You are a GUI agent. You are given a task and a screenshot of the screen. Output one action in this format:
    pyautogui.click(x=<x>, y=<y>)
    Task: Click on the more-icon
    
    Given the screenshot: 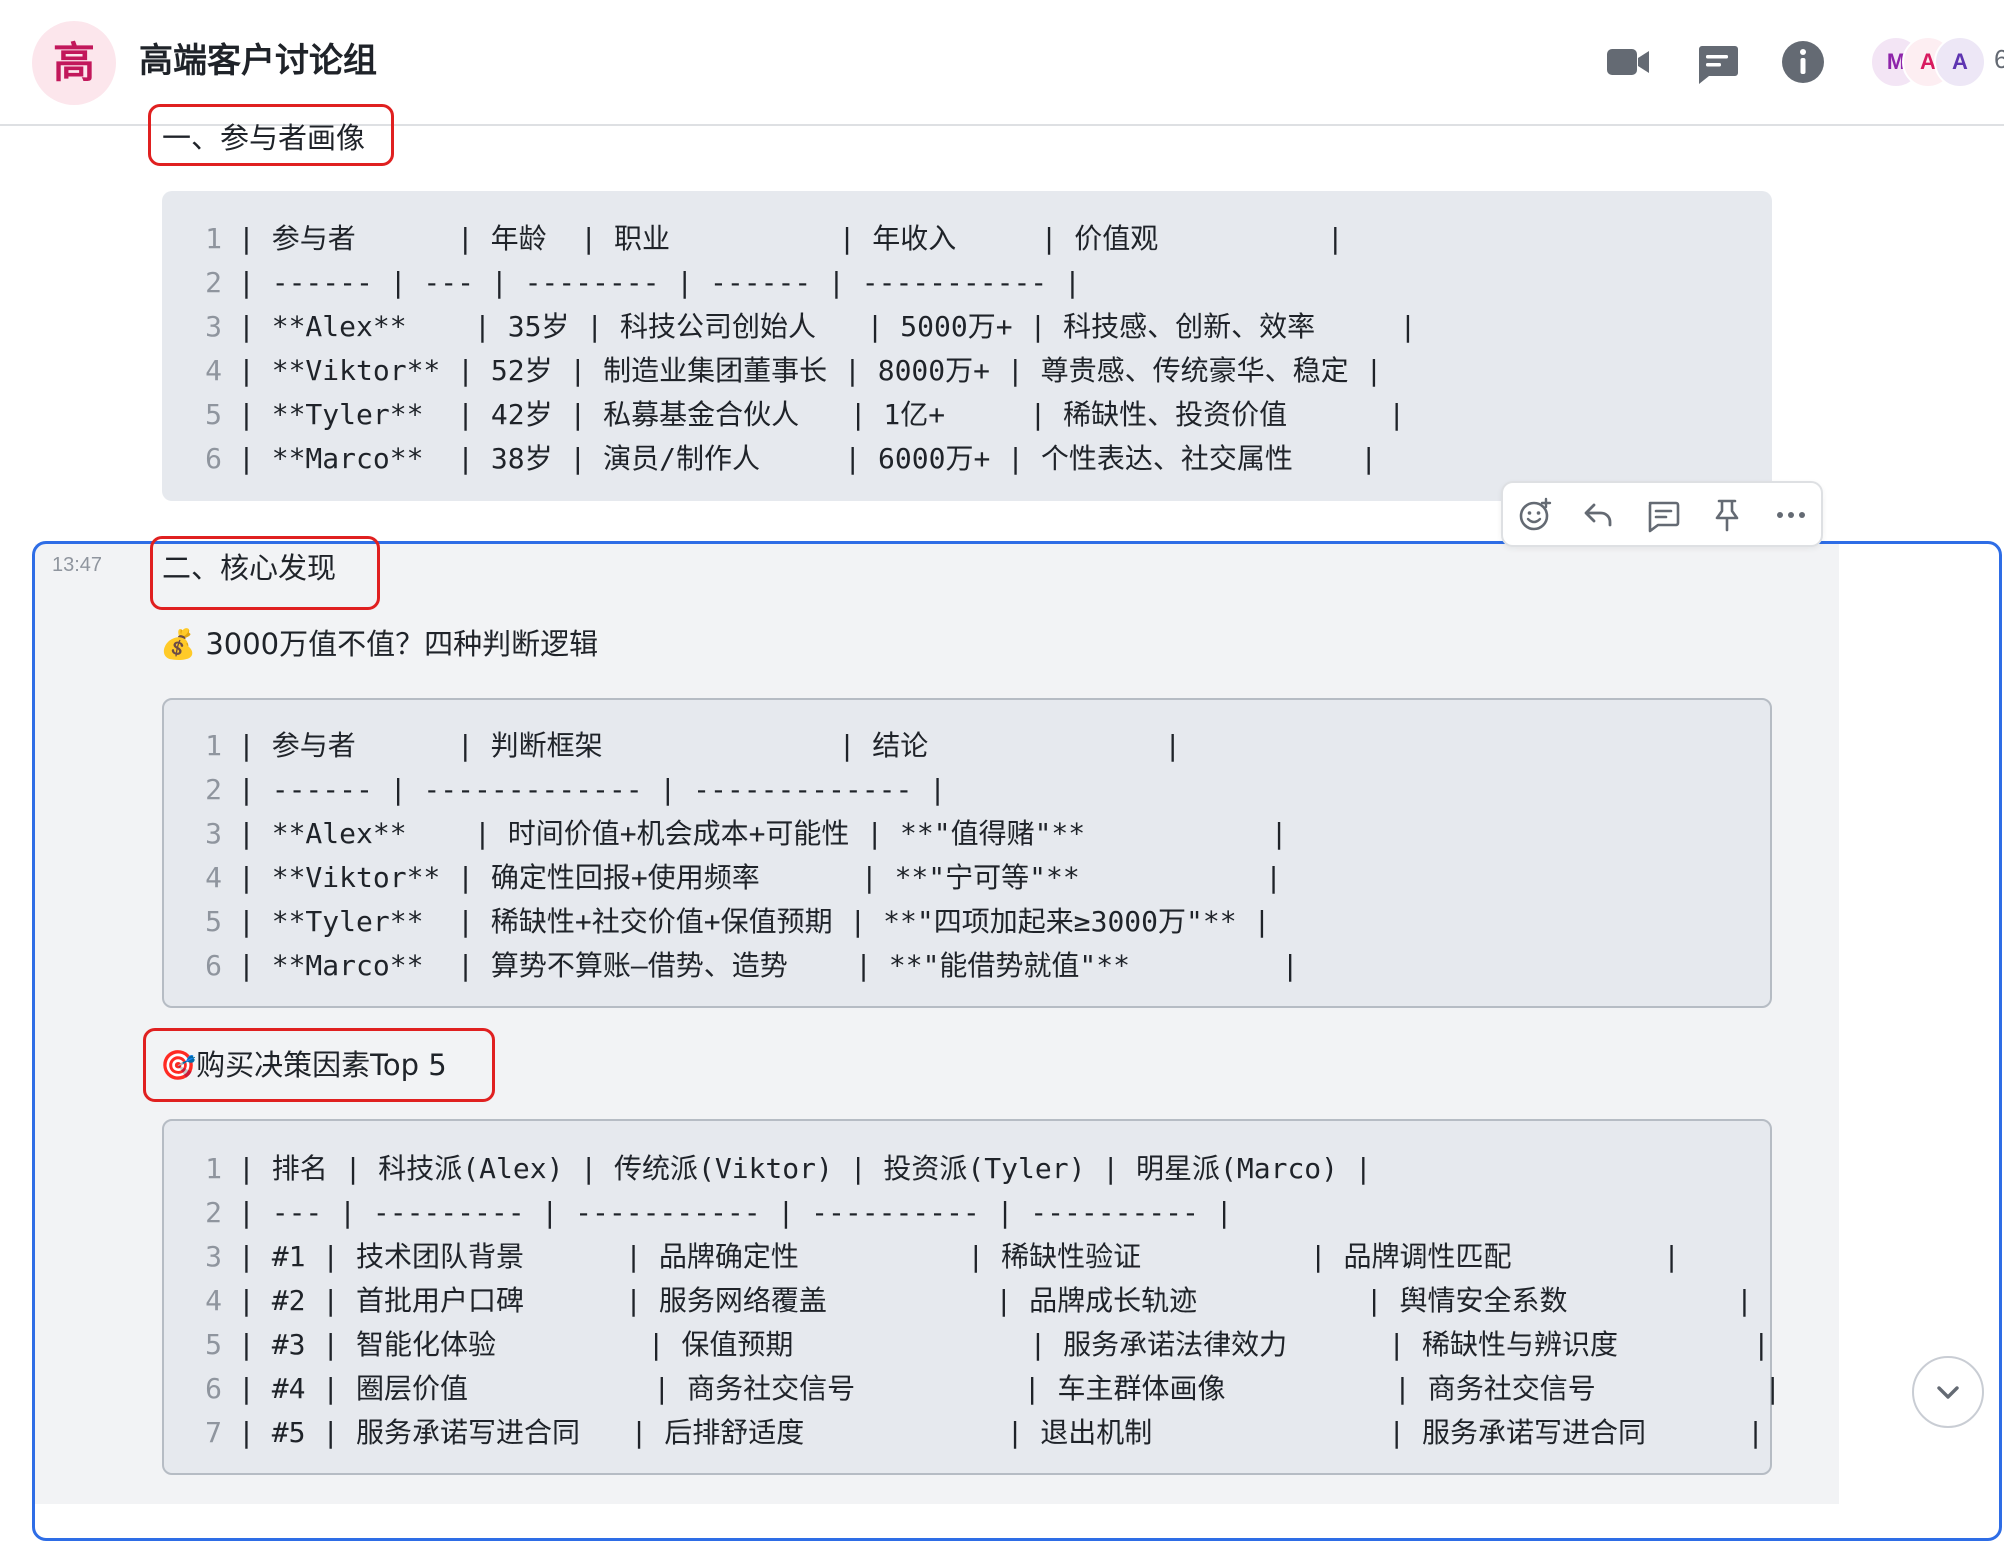 What is the action you would take?
    pyautogui.click(x=1791, y=515)
    